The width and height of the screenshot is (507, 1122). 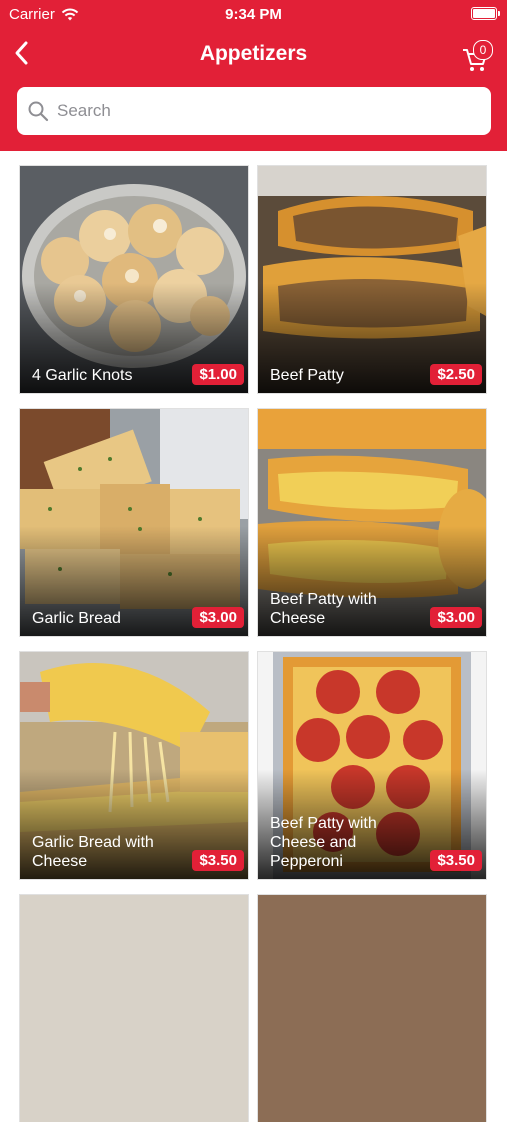 I want to click on product-card: Garlic Bread $3.00, so click(x=134, y=522).